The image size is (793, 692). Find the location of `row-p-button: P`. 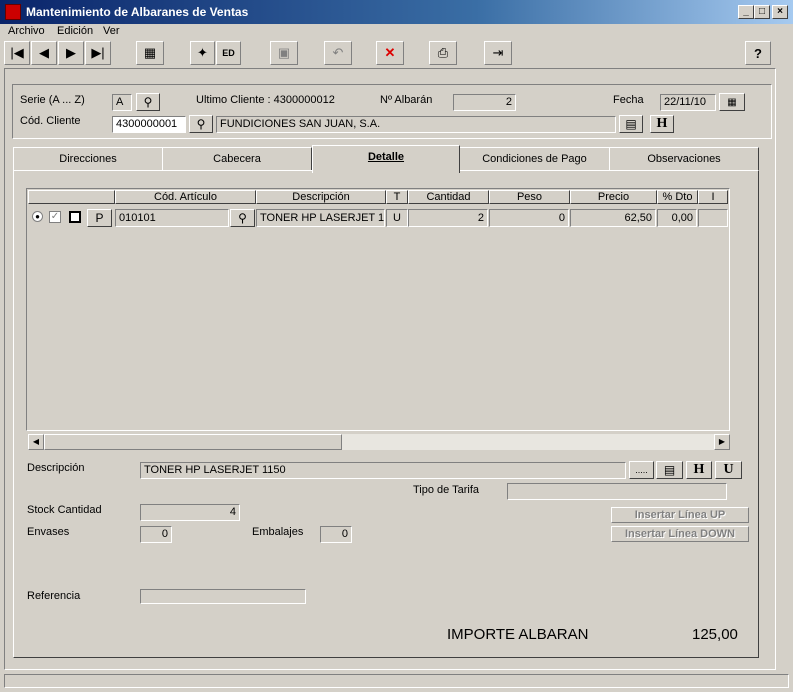

row-p-button: P is located at coordinates (99, 218).